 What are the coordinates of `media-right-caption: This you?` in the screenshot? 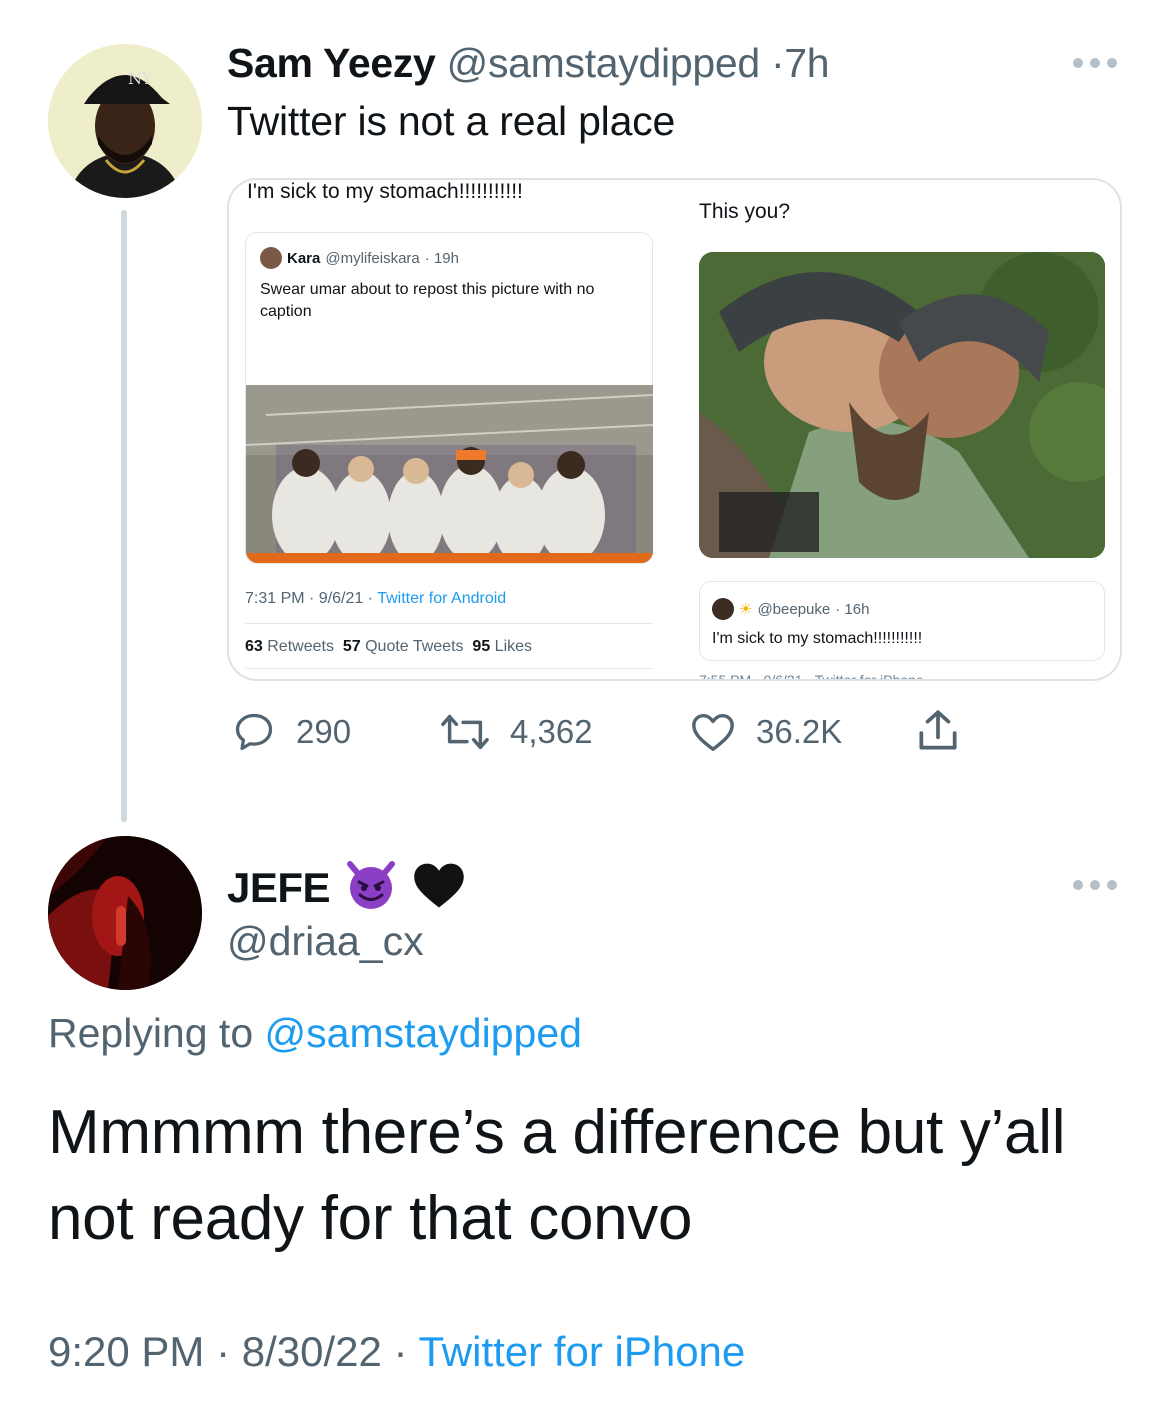 It's located at (745, 211).